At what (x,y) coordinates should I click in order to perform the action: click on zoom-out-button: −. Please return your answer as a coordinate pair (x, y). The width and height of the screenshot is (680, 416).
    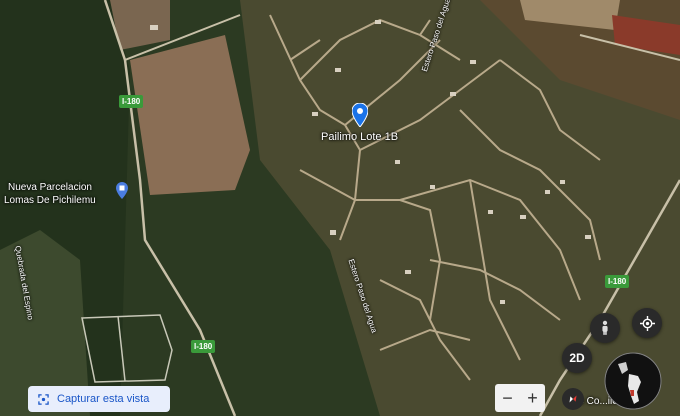
    Looking at the image, I should click on (507, 398).